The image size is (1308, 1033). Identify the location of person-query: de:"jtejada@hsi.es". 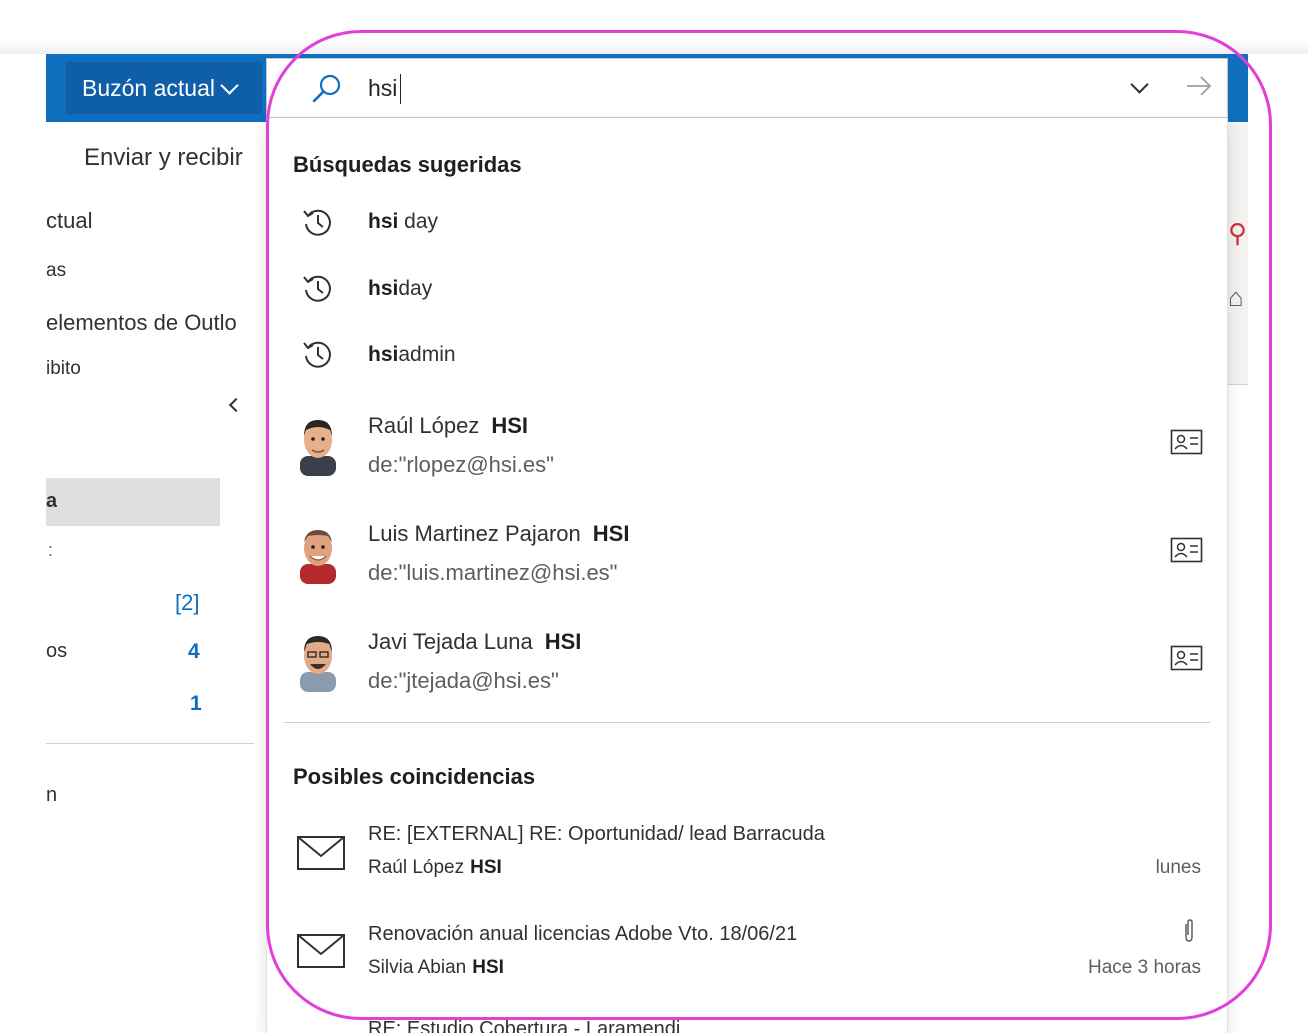
(463, 680).